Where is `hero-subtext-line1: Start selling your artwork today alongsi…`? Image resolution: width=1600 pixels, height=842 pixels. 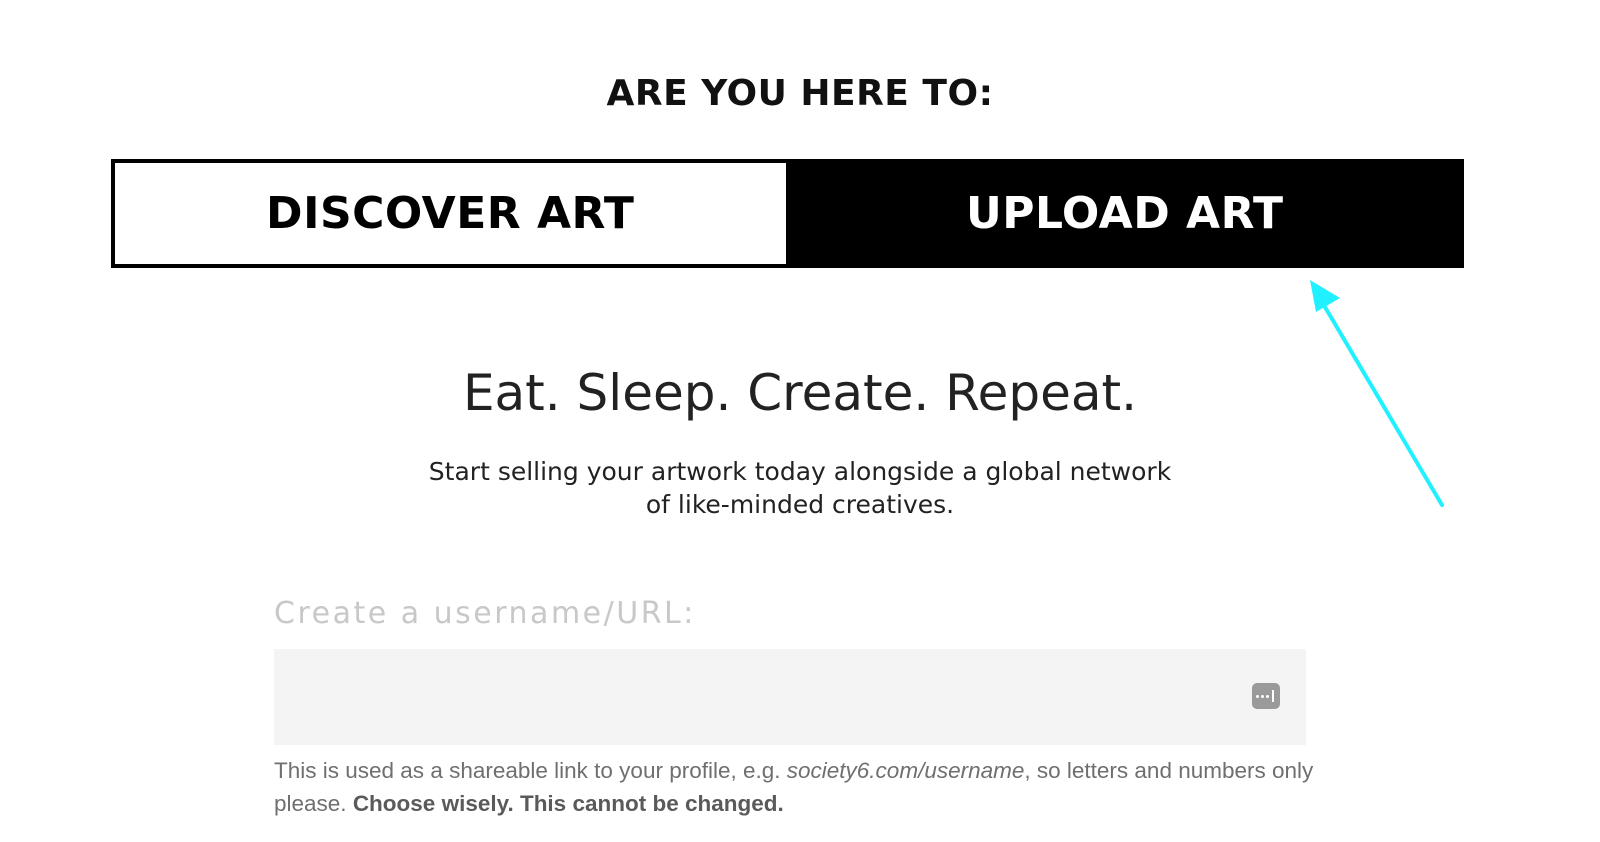
hero-subtext-line1: Start selling your artwork today alongsi… is located at coordinates (800, 471).